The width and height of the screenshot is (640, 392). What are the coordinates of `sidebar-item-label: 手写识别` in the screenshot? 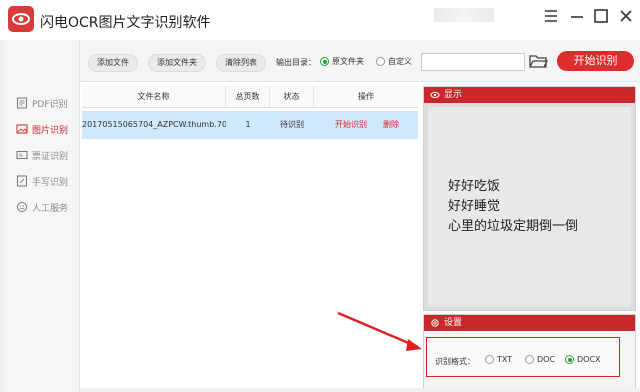 It's located at (50, 182).